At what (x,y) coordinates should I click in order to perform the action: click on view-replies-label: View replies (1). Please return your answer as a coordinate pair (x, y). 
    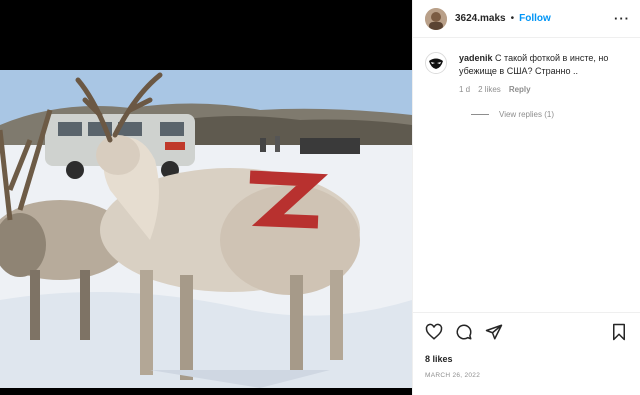
    Looking at the image, I should click on (526, 114).